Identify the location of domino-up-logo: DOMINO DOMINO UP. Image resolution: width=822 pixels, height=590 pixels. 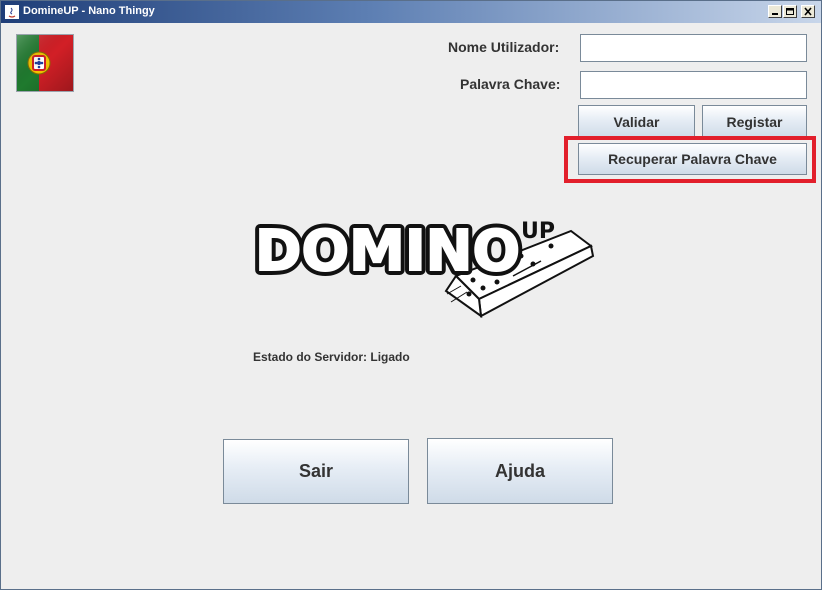
(423, 265).